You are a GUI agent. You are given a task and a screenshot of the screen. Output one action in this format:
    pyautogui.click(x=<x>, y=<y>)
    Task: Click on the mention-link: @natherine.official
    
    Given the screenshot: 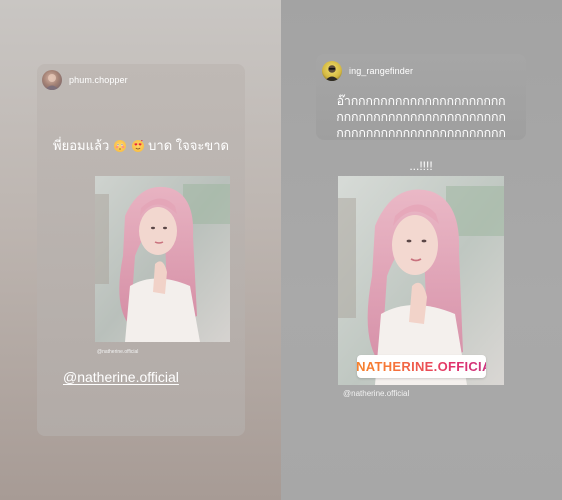 What is the action you would take?
    pyautogui.click(x=121, y=377)
    